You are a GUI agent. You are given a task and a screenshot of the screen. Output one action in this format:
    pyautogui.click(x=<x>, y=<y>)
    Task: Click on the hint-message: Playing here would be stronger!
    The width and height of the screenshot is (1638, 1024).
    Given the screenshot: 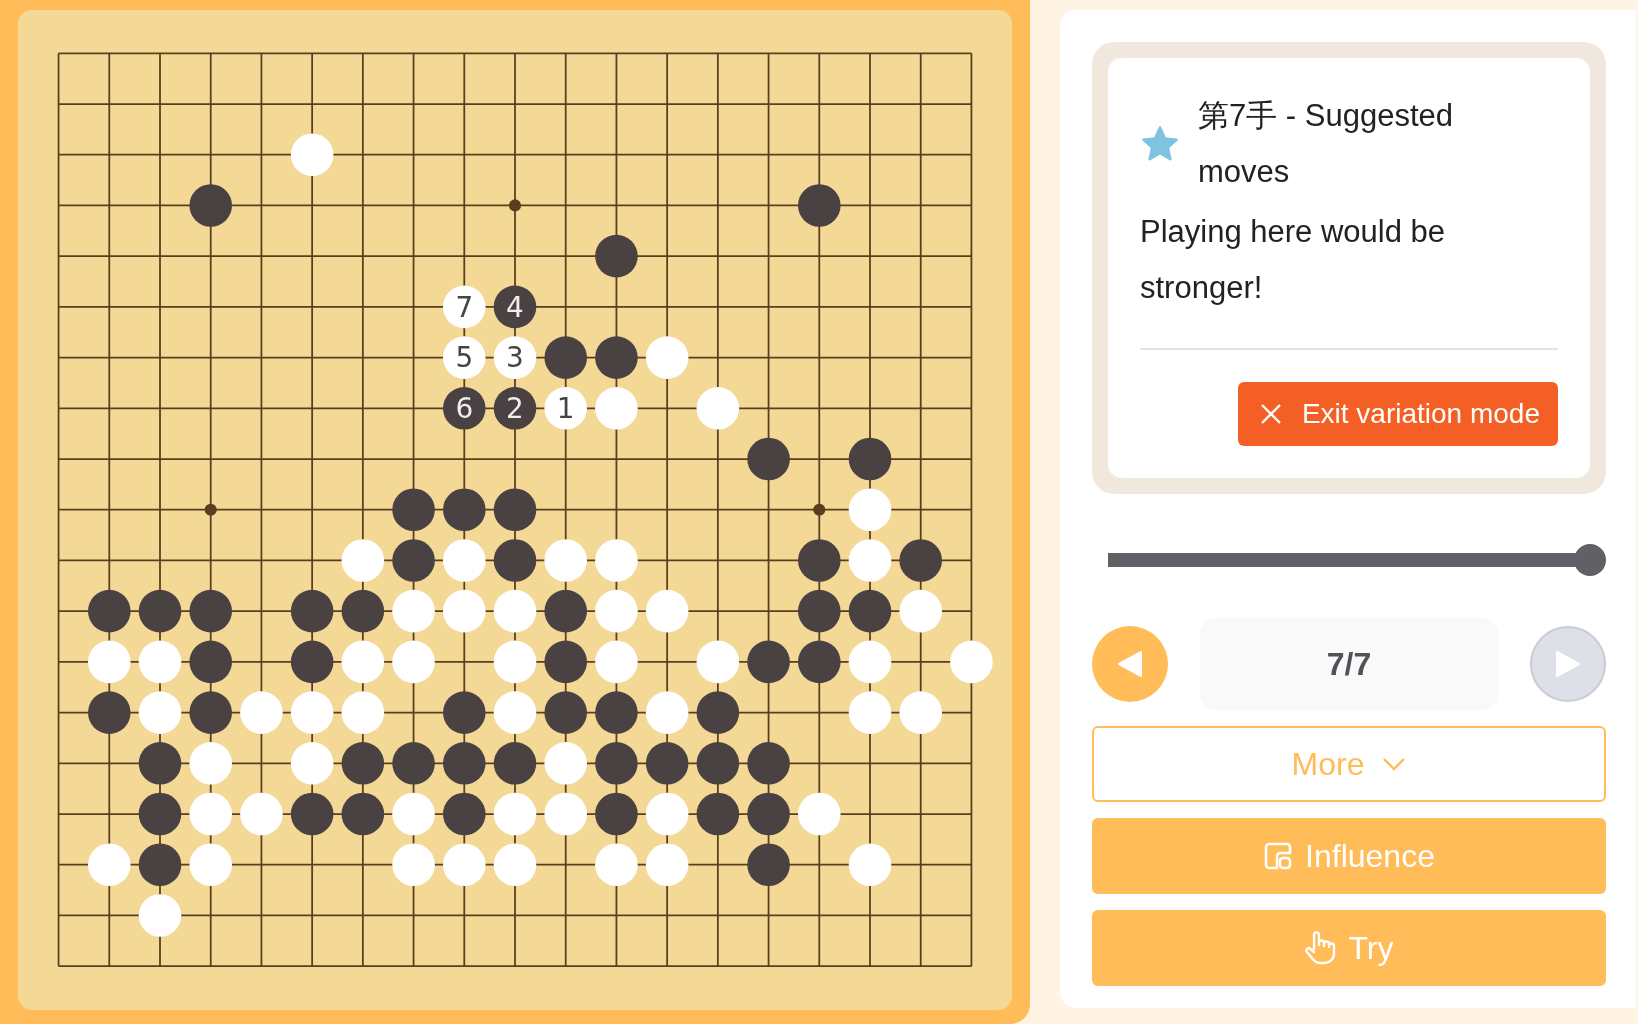 What is the action you would take?
    pyautogui.click(x=1293, y=260)
    